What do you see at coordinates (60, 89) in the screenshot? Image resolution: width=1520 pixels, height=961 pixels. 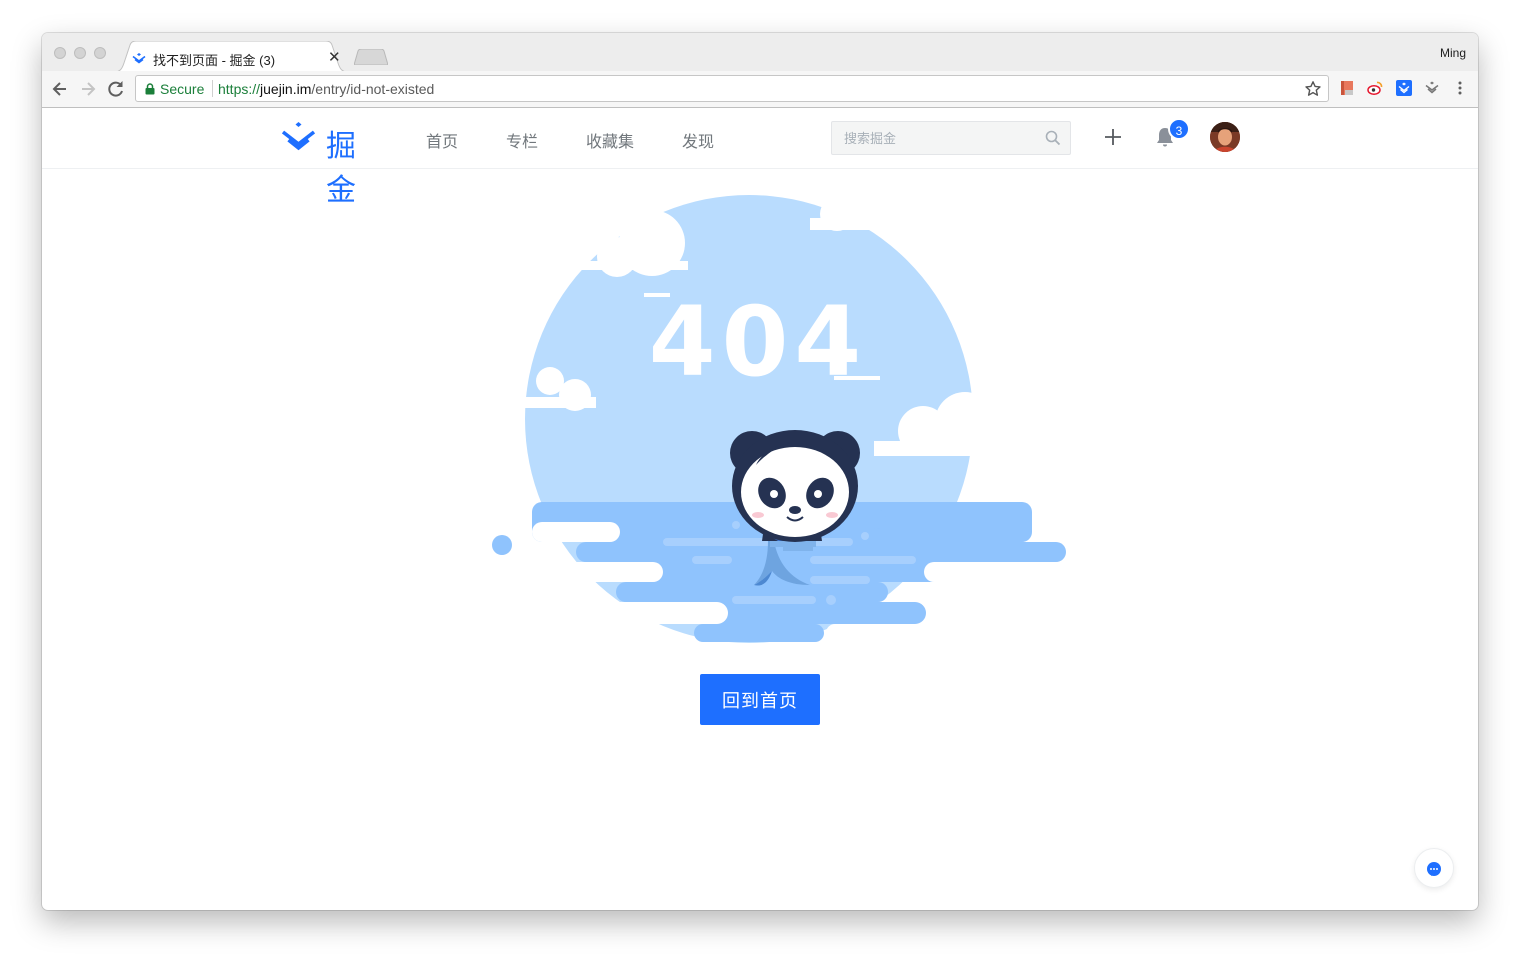 I see `back-arrow-icon` at bounding box center [60, 89].